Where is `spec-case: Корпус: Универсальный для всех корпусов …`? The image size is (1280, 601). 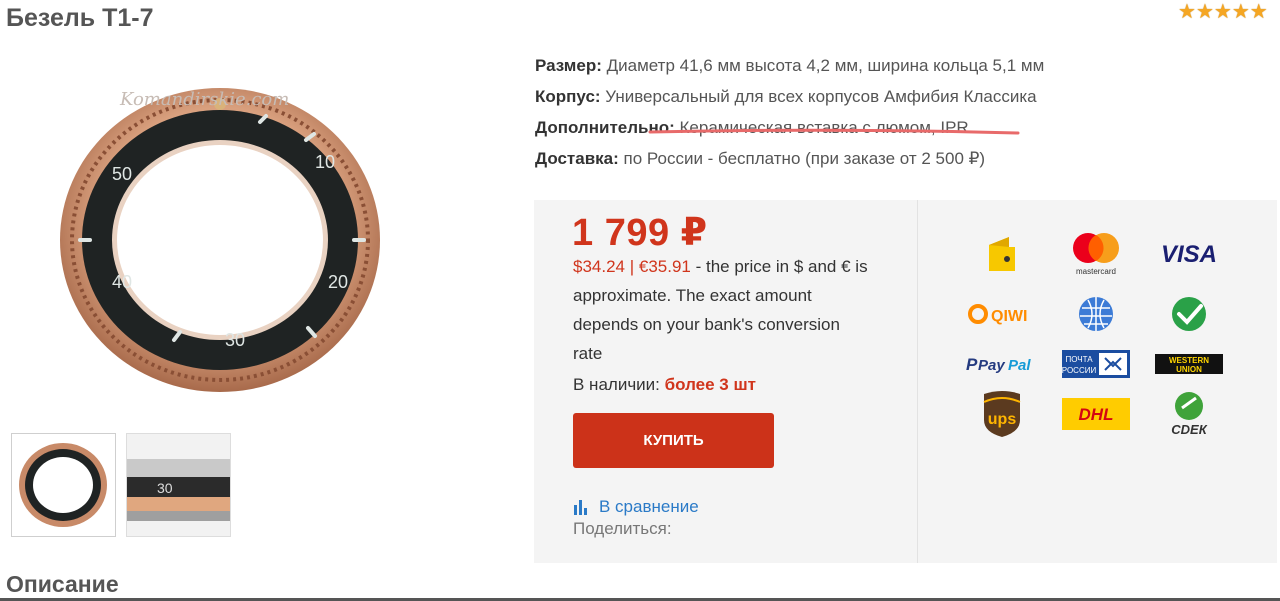 spec-case: Корпус: Универсальный для всех корпусов … is located at coordinates (789, 96).